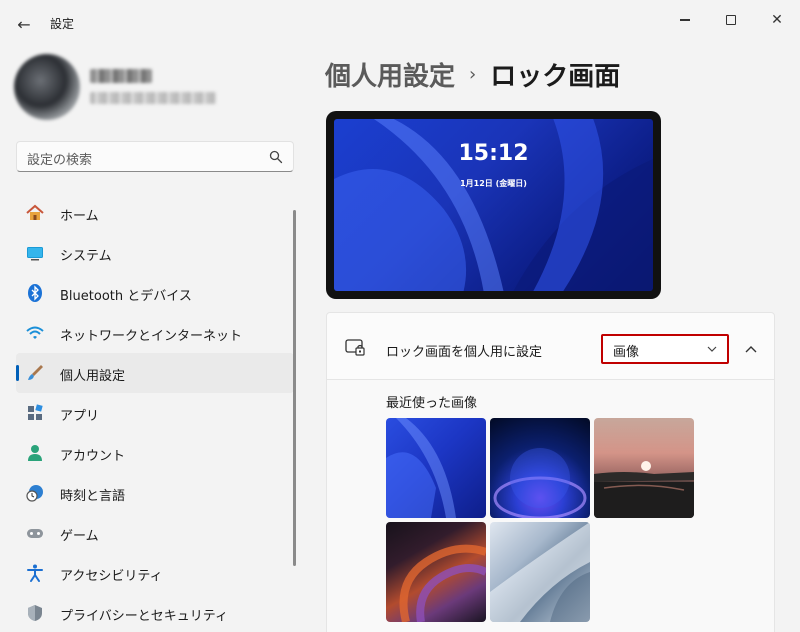 Image resolution: width=800 pixels, height=632 pixels. I want to click on sidebar-item-time-language: 時刻と言語, so click(155, 493).